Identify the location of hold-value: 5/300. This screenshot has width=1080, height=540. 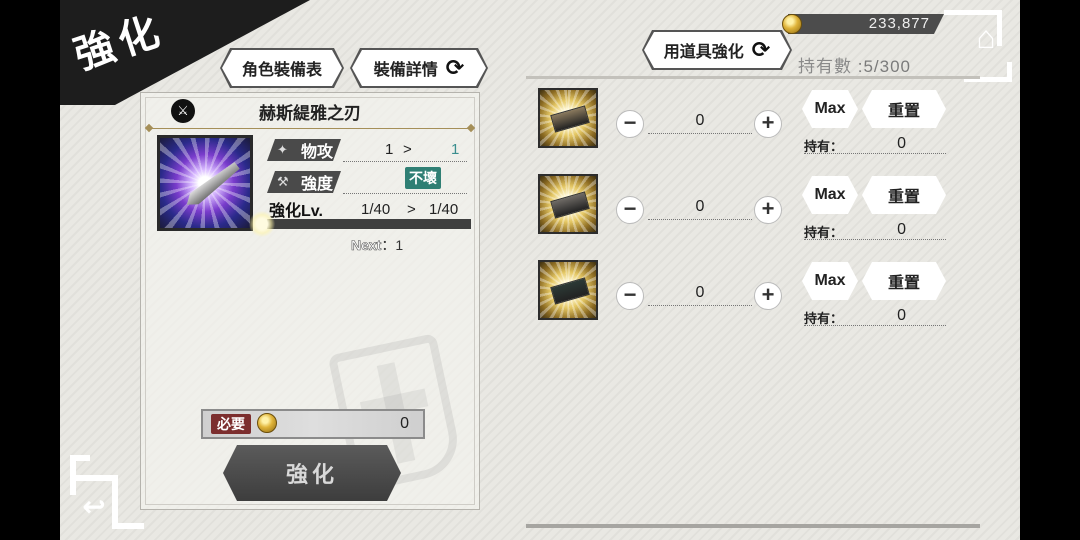
(887, 66).